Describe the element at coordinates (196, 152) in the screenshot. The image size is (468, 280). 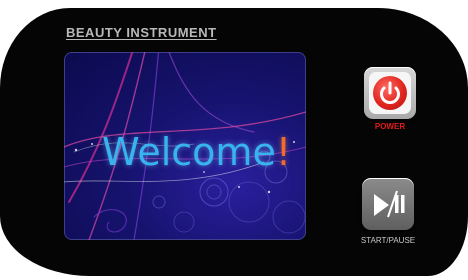
I see `welcome-message: Welcome!` at that location.